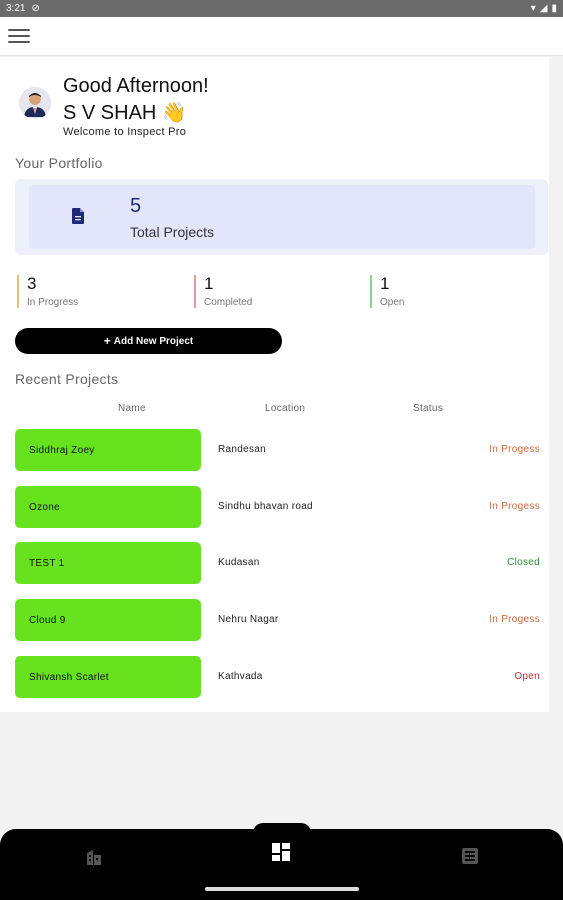  Describe the element at coordinates (248, 619) in the screenshot. I see `project-location: Nehru Nagar` at that location.